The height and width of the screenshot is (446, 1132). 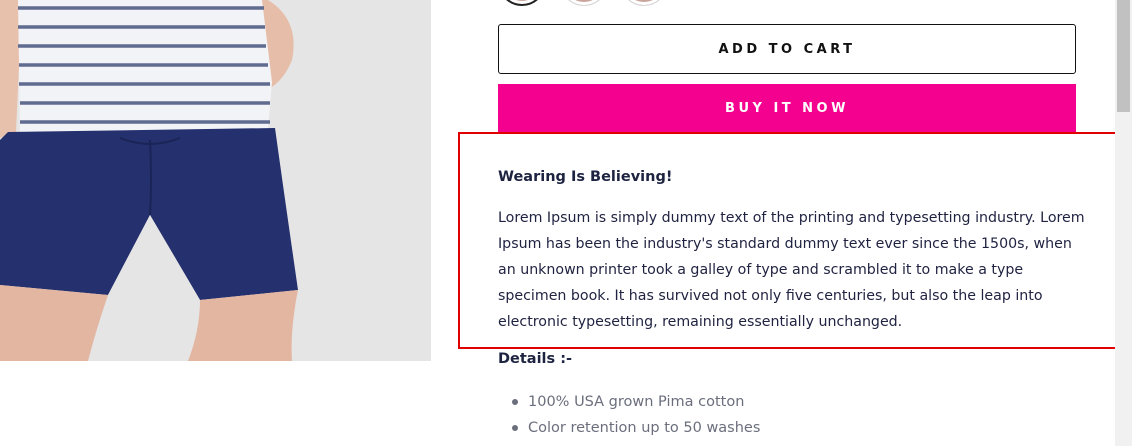 I want to click on add-to-cart-button: ADD TO CART, so click(x=787, y=49).